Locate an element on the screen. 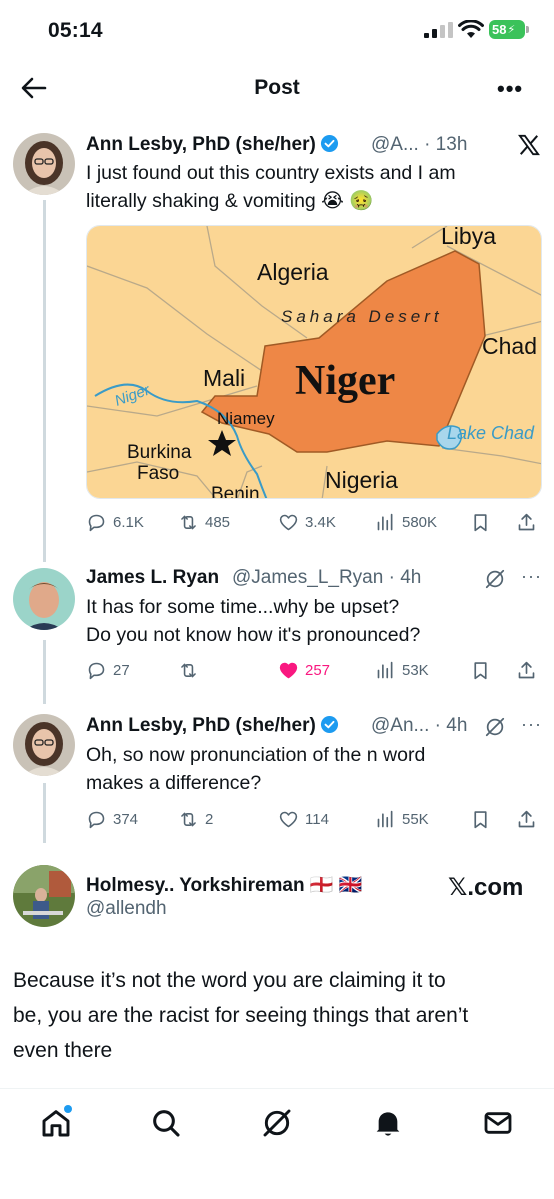  post-text-line: Do you not know how it's pronounced? is located at coordinates (253, 635).